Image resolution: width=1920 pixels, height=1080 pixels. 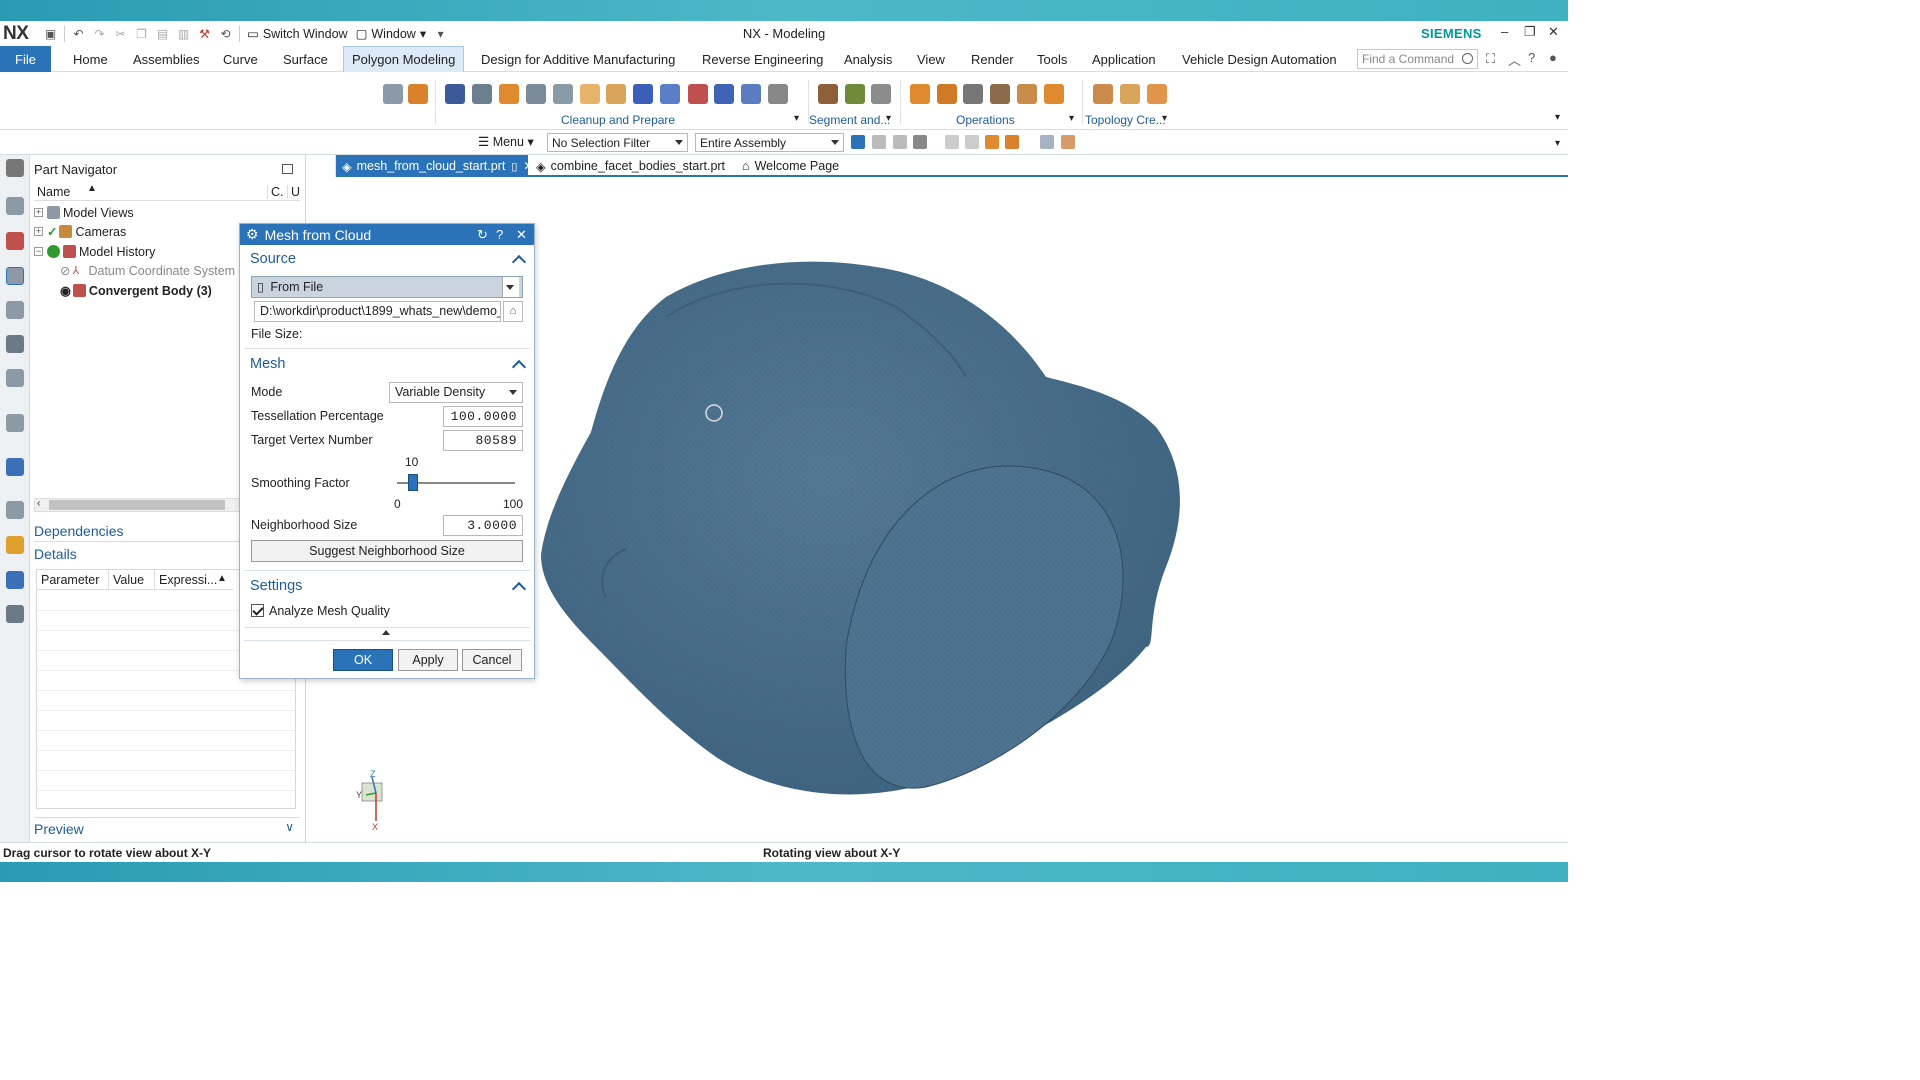 What do you see at coordinates (482, 94) in the screenshot?
I see `repair-icon` at bounding box center [482, 94].